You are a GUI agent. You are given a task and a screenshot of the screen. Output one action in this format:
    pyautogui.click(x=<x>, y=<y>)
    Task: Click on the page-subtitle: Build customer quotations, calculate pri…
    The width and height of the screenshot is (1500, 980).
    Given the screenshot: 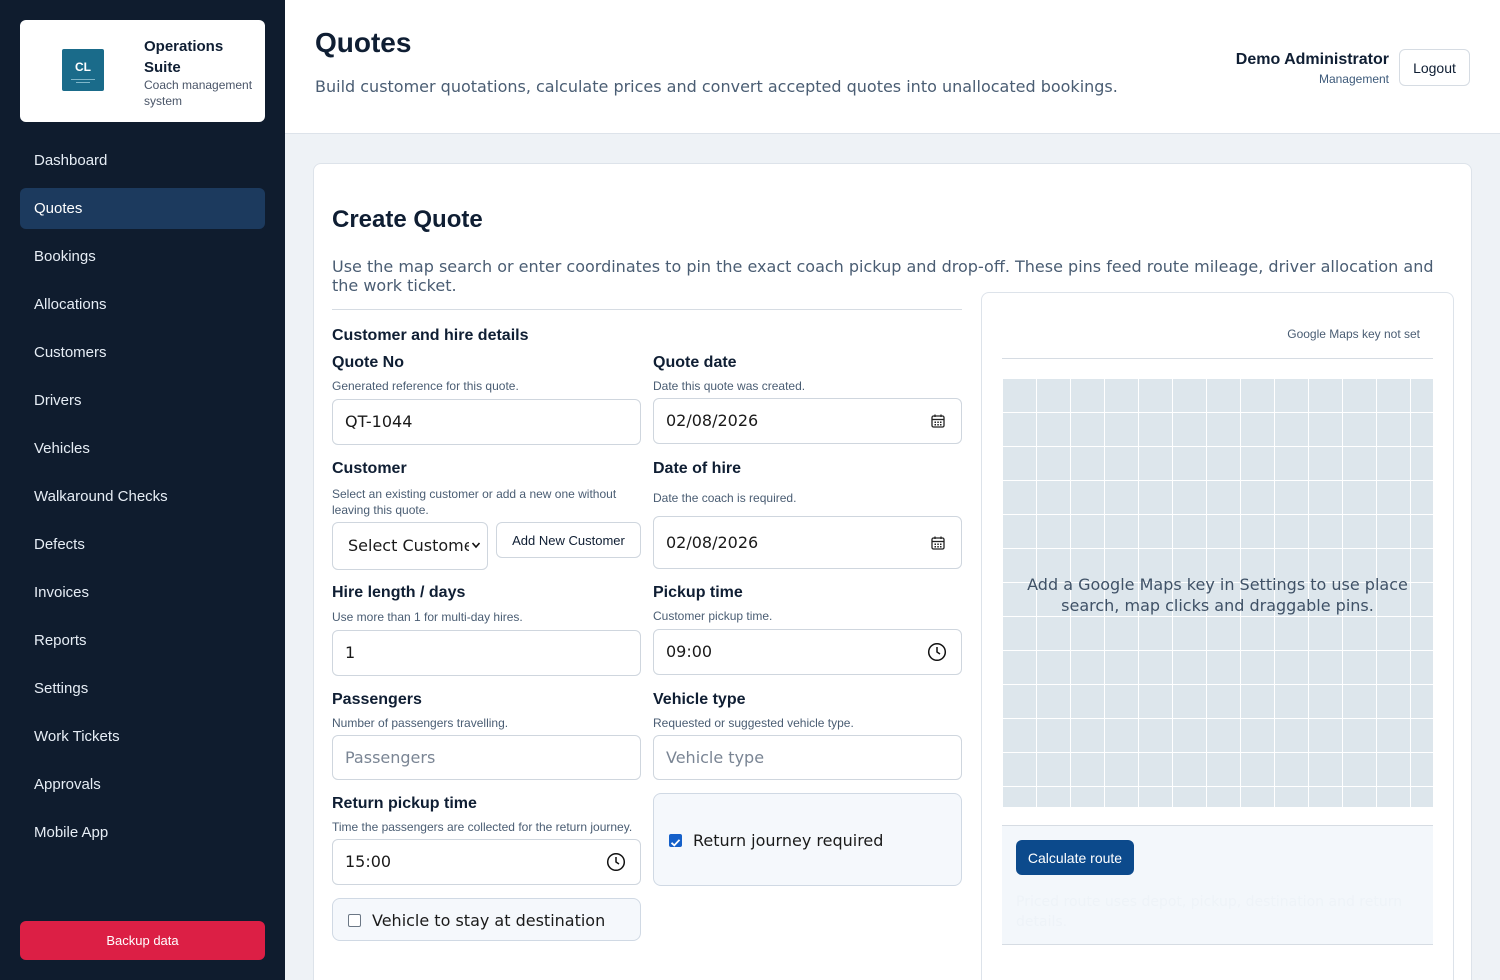 What is the action you would take?
    pyautogui.click(x=716, y=86)
    